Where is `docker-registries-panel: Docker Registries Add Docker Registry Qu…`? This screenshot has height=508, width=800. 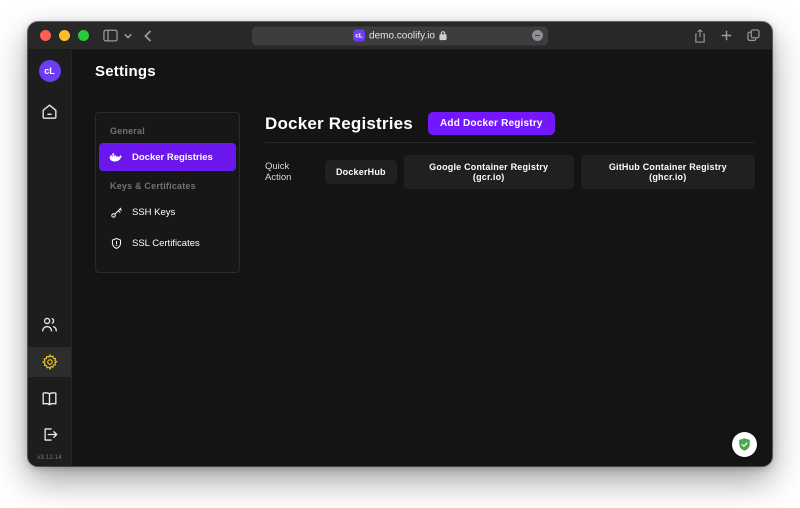
docker-registries-panel: Docker Registries Add Docker Registry Qu… is located at coordinates (510, 150).